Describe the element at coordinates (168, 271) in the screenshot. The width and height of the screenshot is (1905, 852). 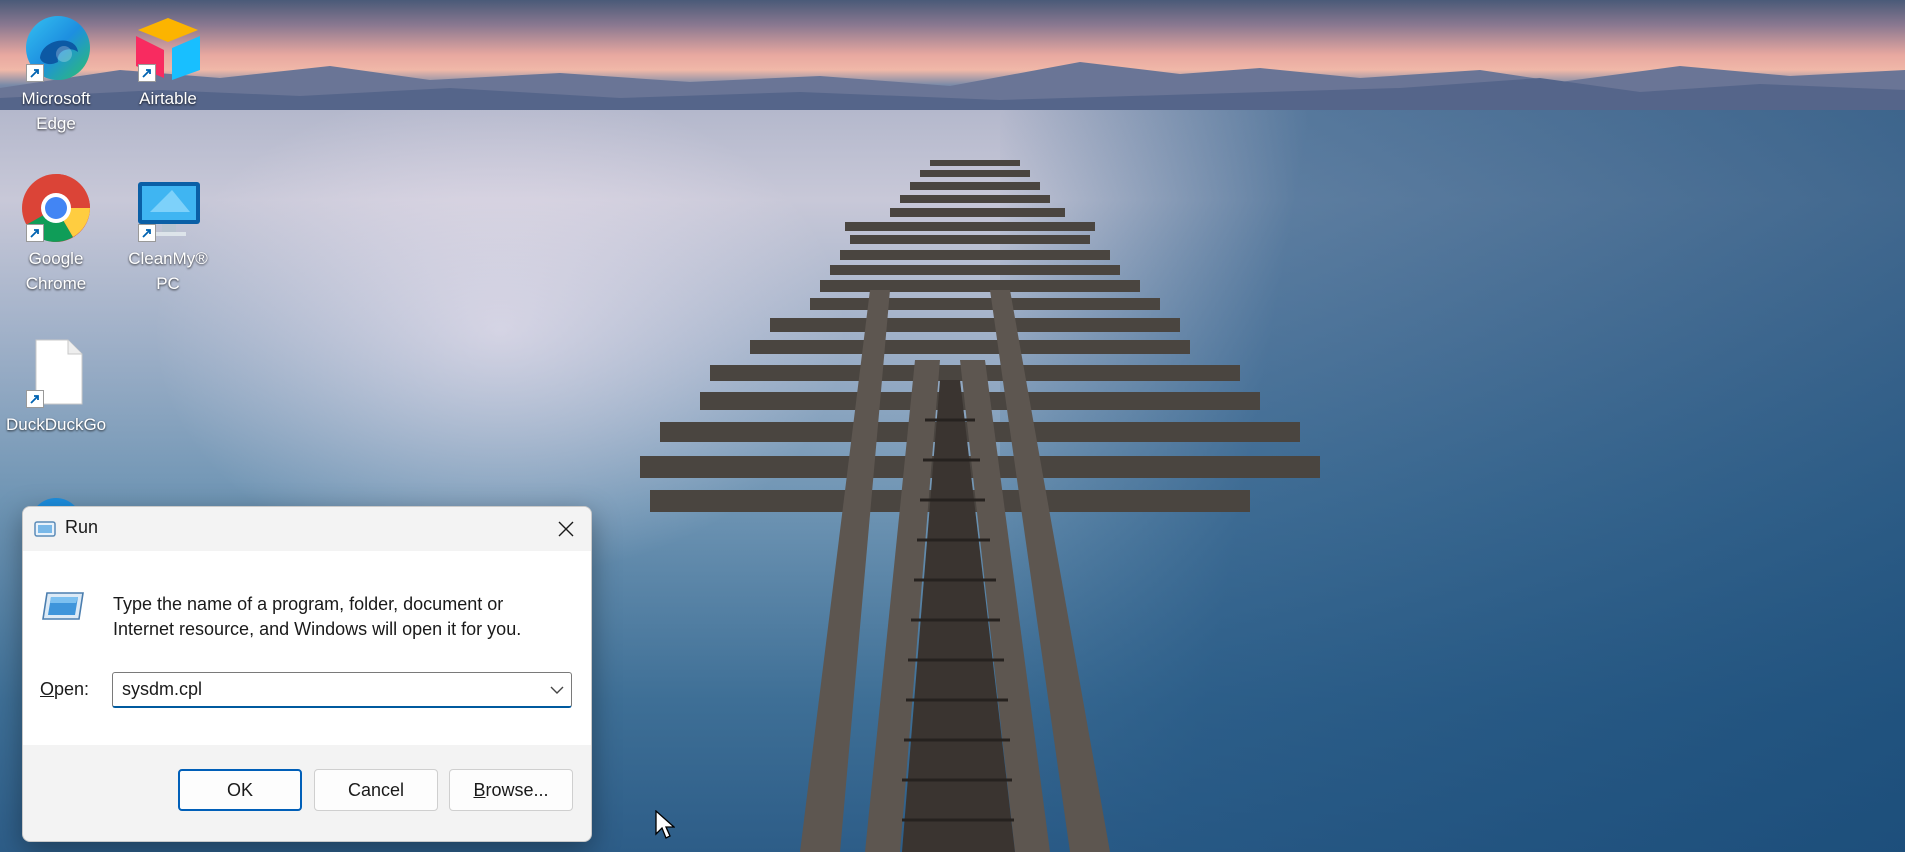
I see `desktop-icon-label: CleanMy® PC` at that location.